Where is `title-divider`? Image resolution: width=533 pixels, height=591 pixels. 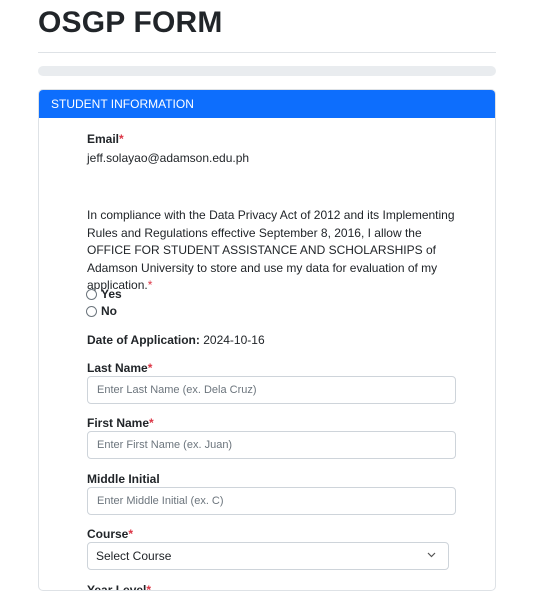 title-divider is located at coordinates (267, 52).